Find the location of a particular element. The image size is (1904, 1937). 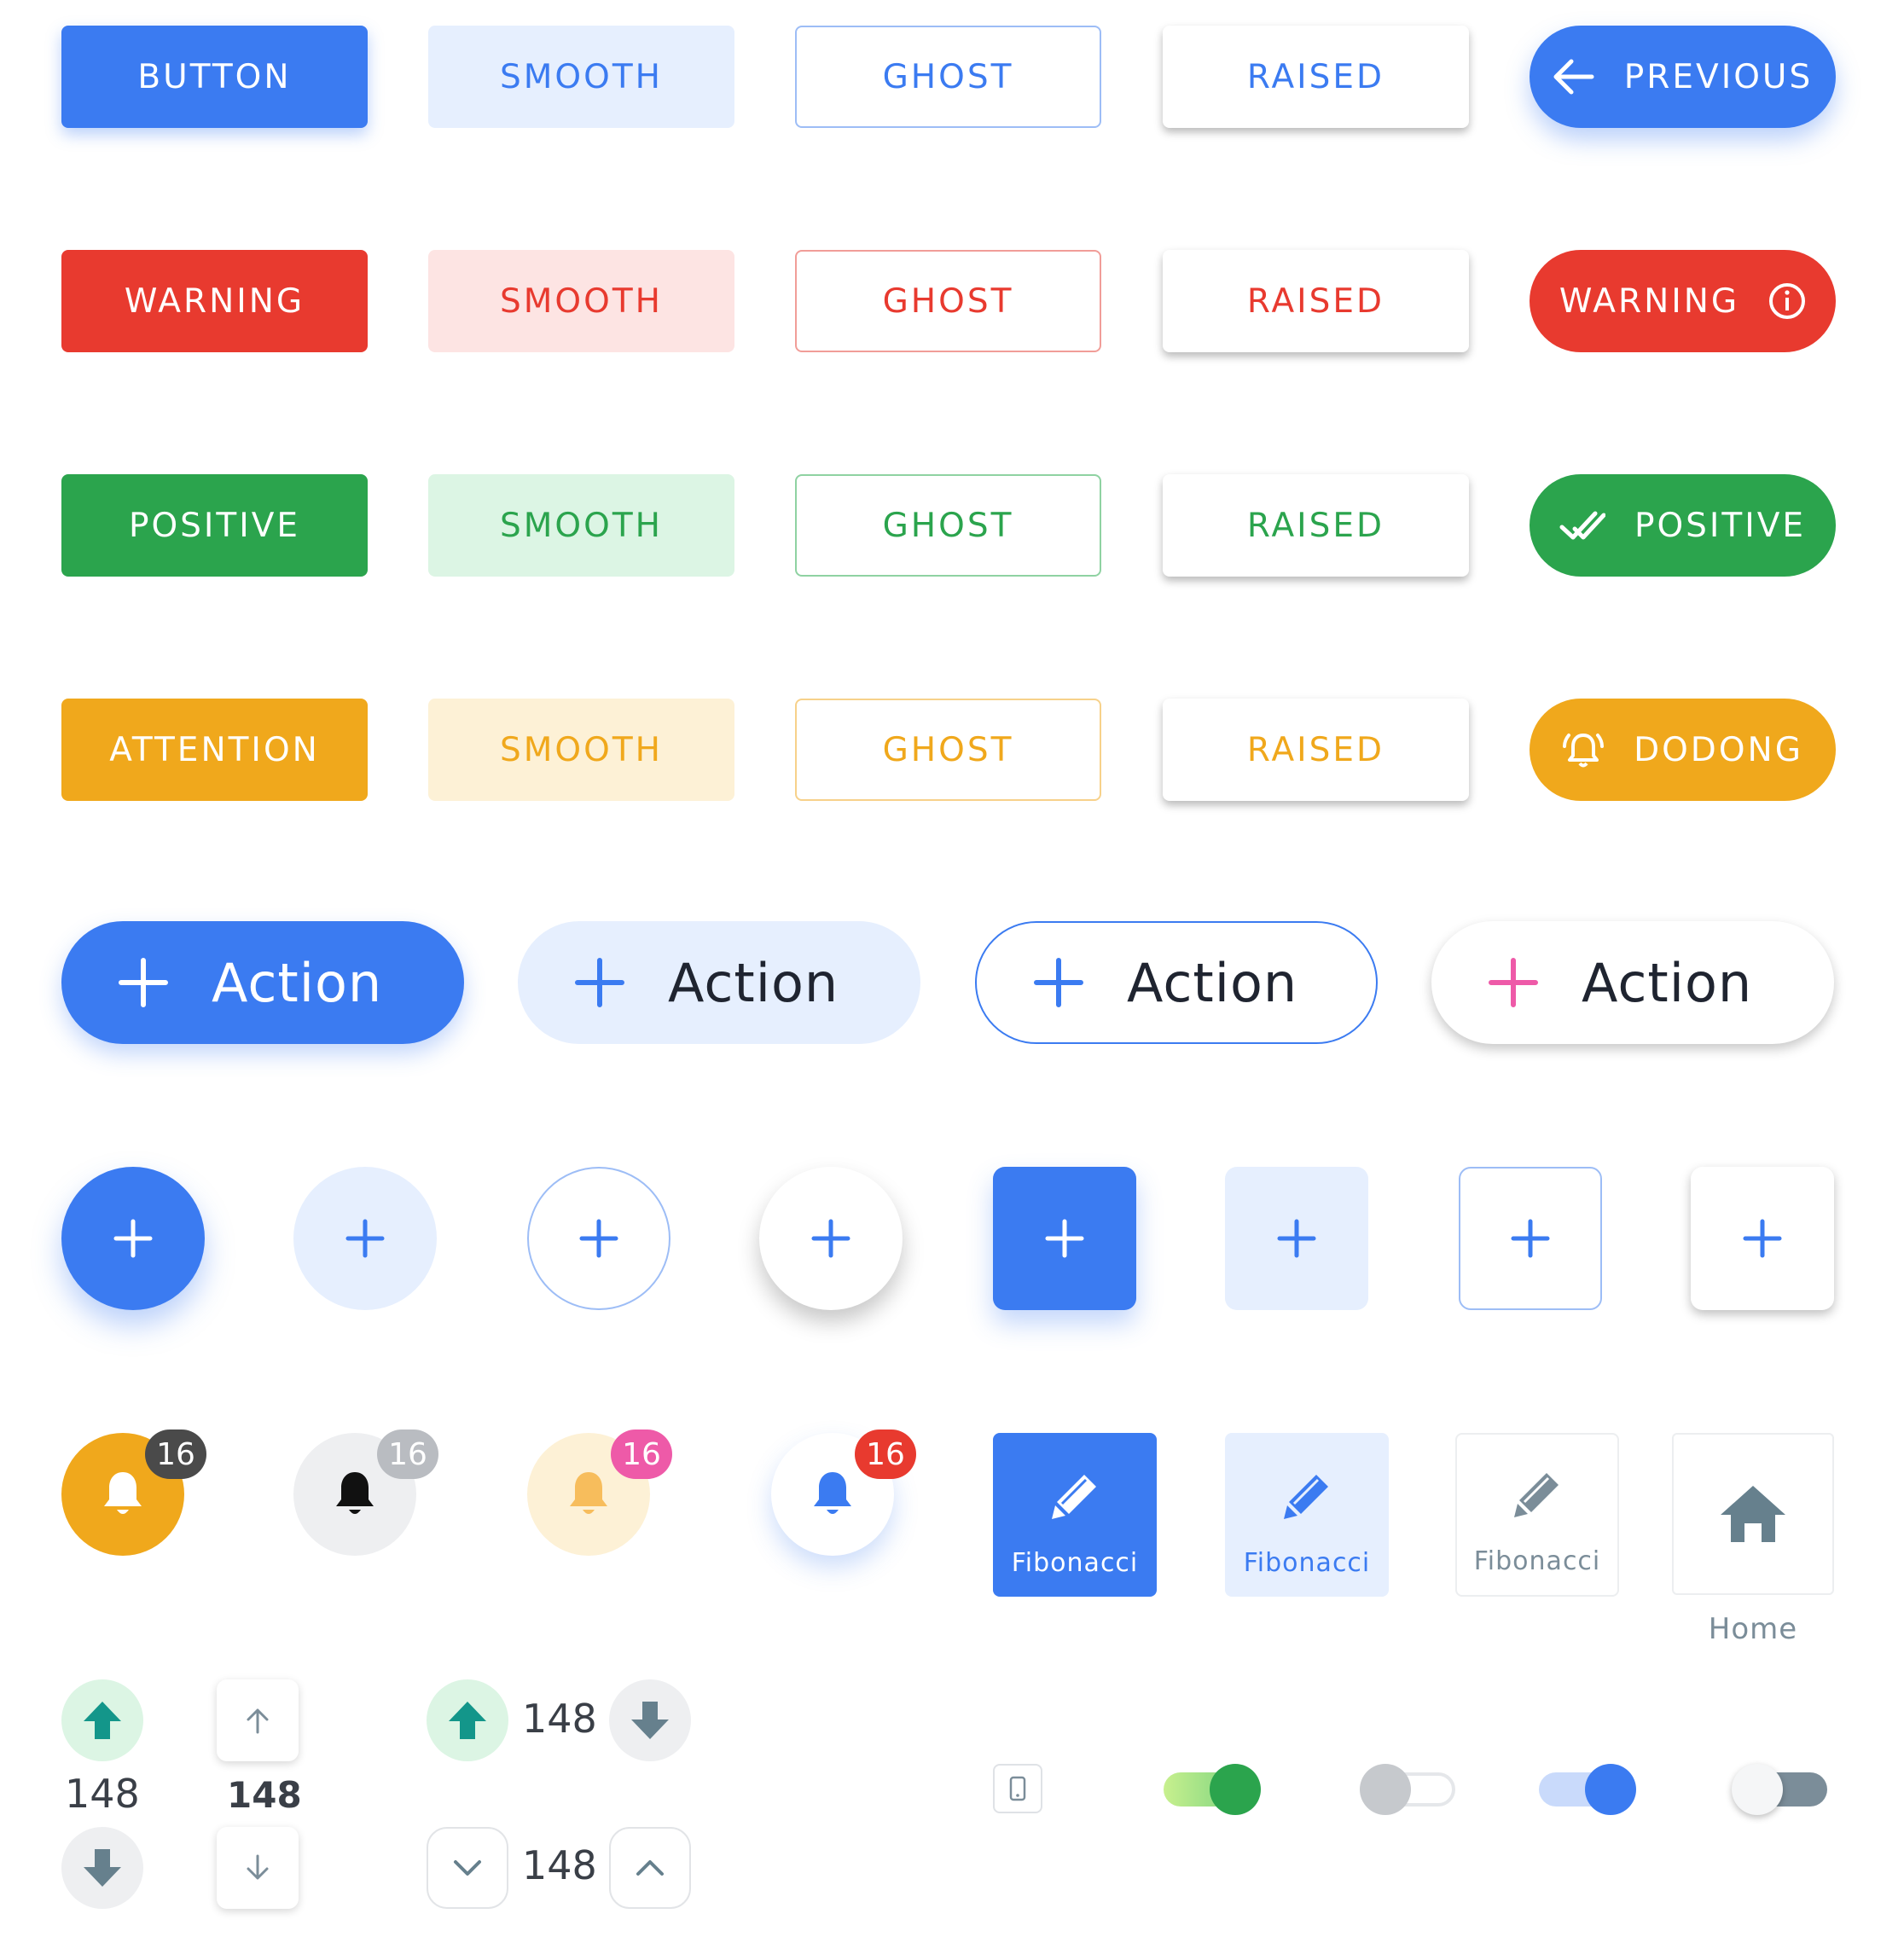

fab-square-smooth is located at coordinates (1296, 1238).